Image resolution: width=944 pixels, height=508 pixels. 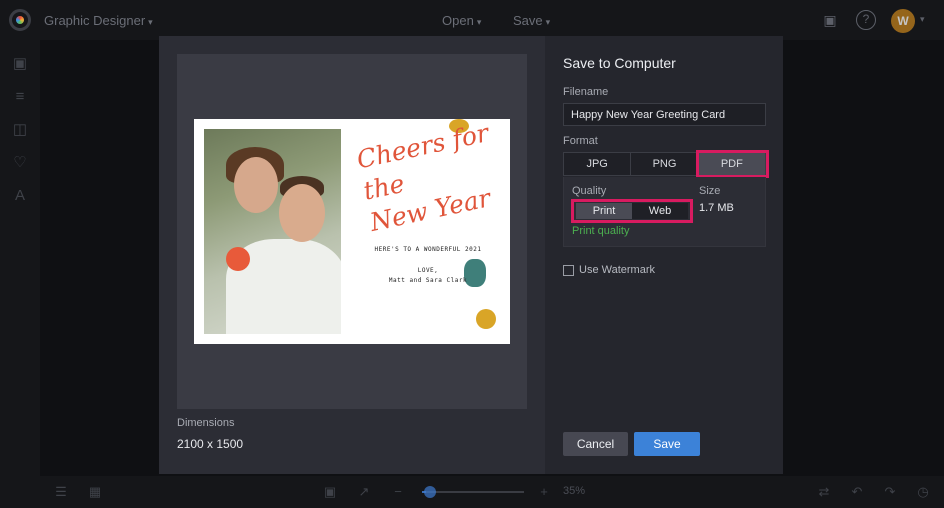 I want to click on history-icon: ◷, so click(x=923, y=492).